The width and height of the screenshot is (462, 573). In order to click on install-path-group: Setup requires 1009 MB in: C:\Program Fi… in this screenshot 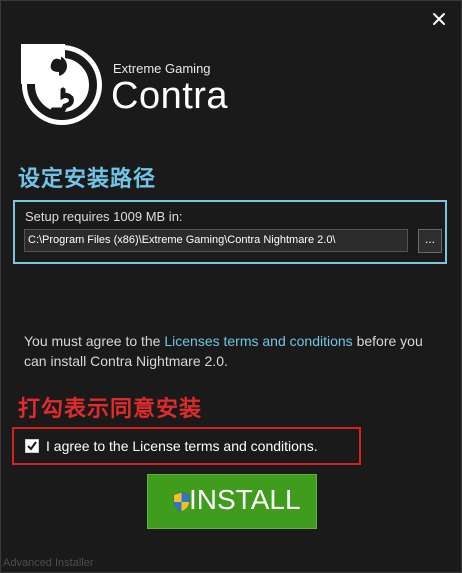, I will do `click(230, 232)`.